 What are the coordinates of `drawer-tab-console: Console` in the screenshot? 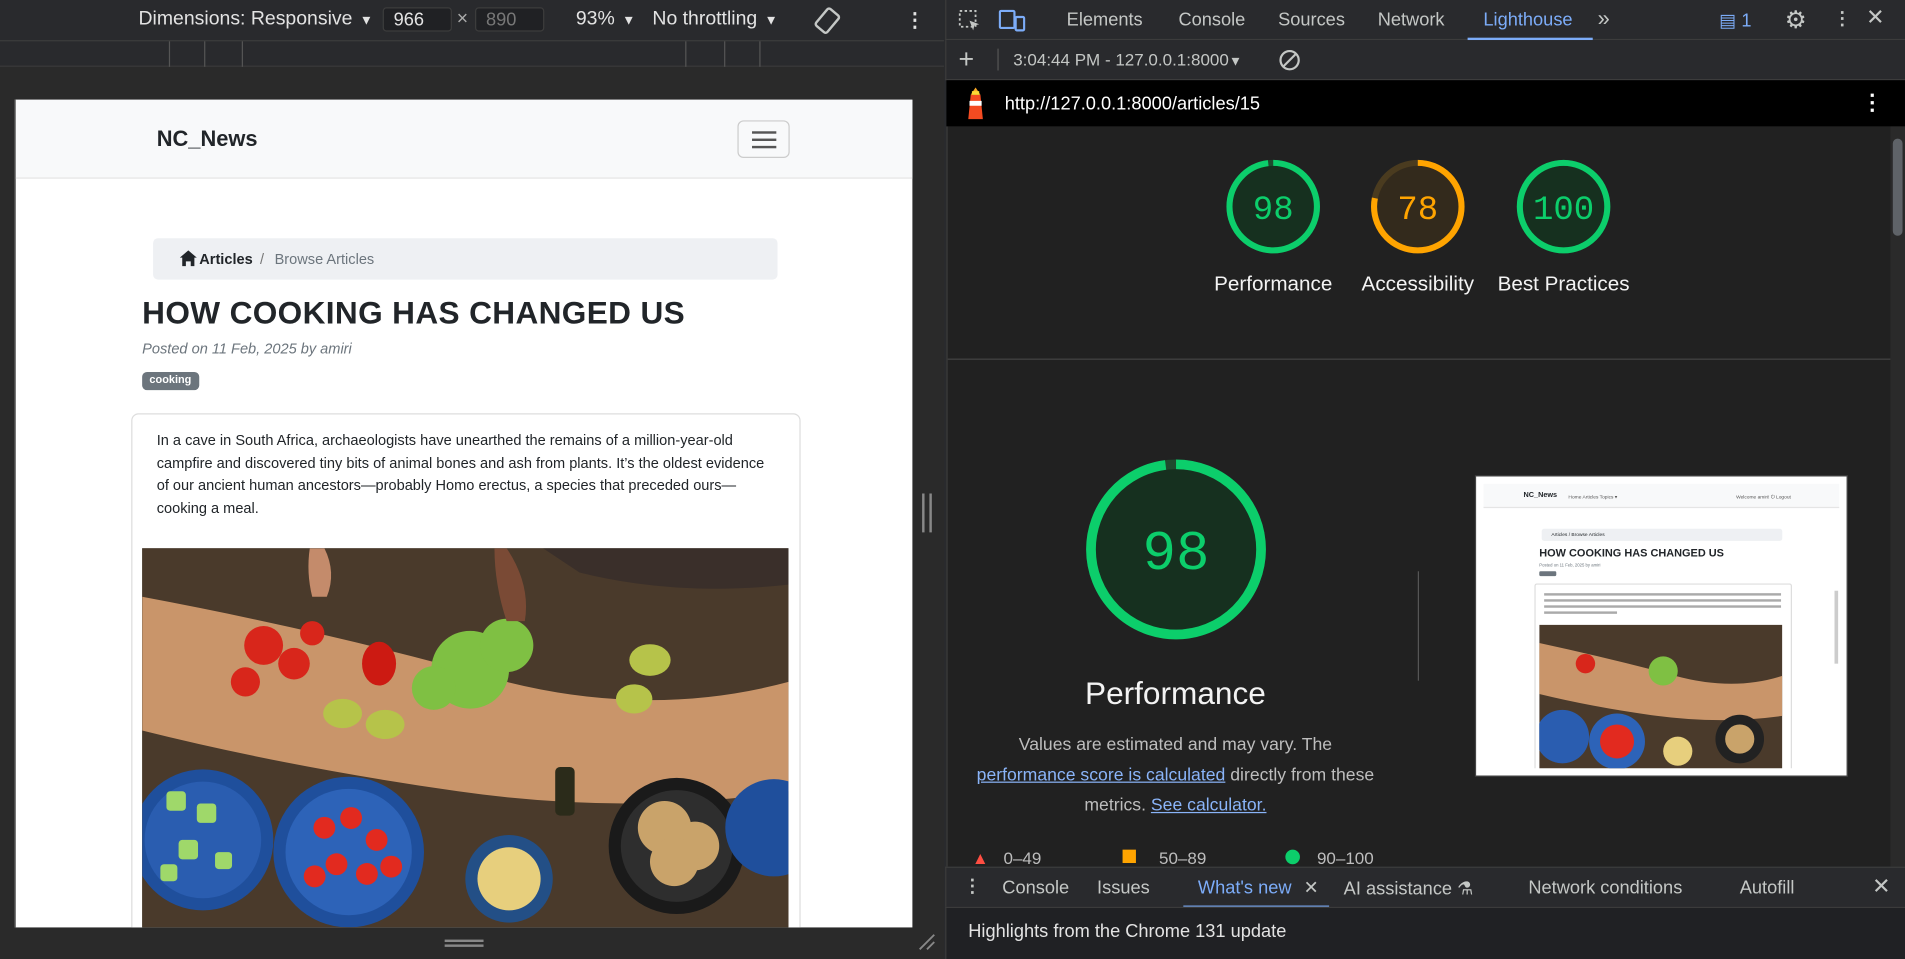 It's located at (1035, 888).